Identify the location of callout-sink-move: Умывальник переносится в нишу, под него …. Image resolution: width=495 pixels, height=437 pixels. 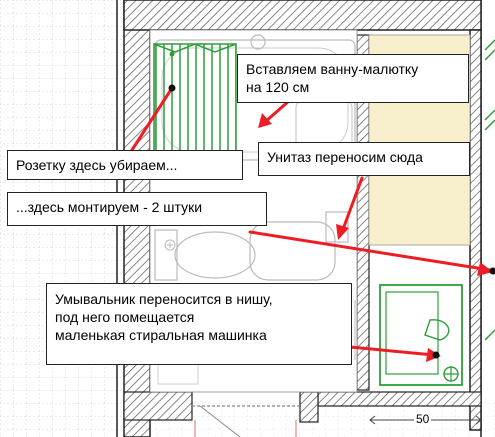
(199, 324).